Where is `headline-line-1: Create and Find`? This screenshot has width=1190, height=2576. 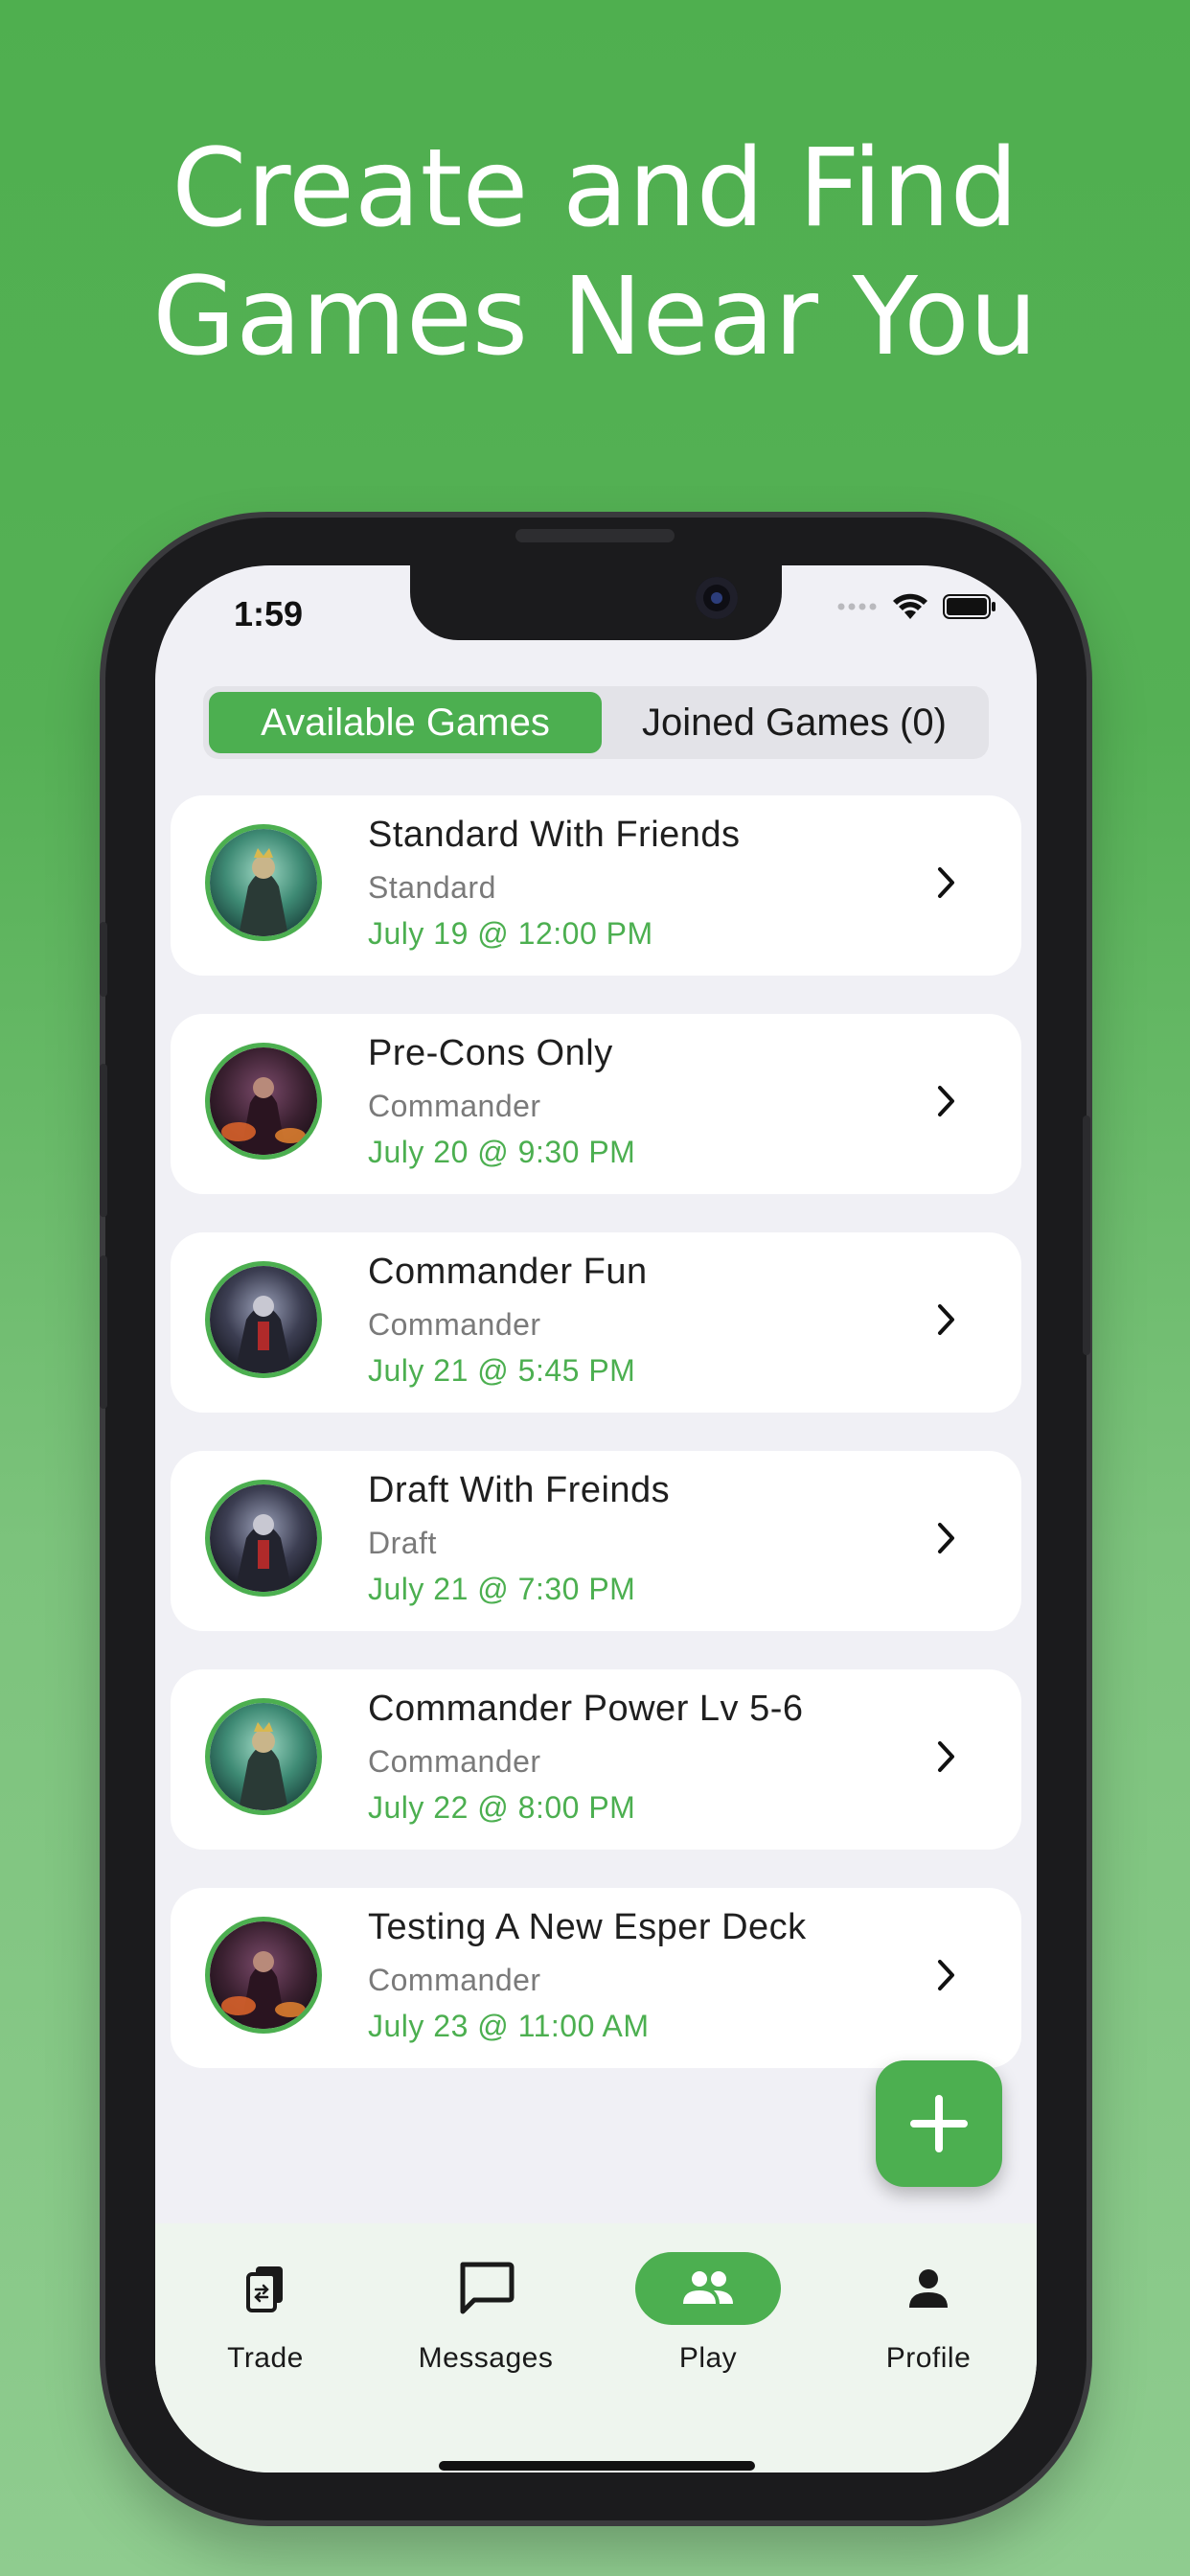
headline-line-1: Create and Find is located at coordinates (595, 188).